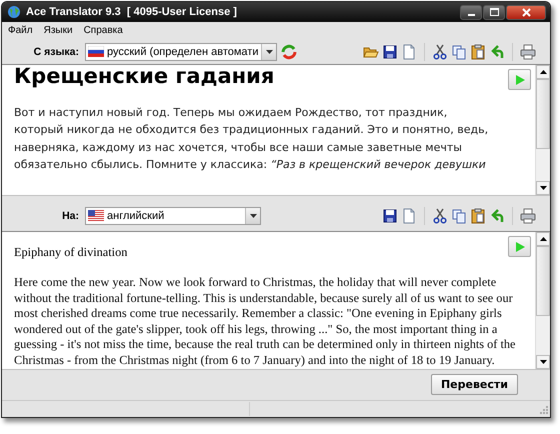 The image size is (560, 434). I want to click on close-button, so click(526, 12).